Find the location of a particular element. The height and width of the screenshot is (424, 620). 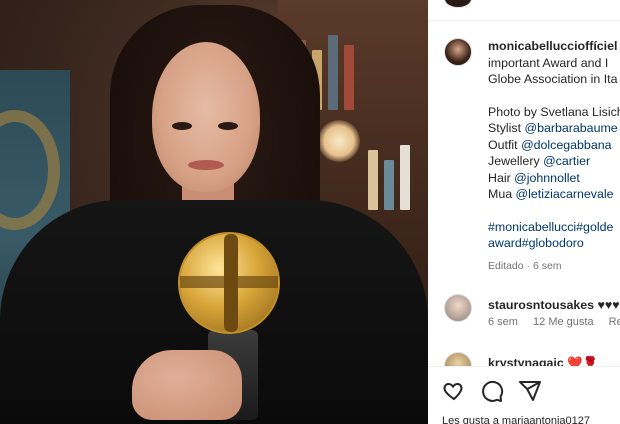

credit-label: Jewellery is located at coordinates (516, 161).